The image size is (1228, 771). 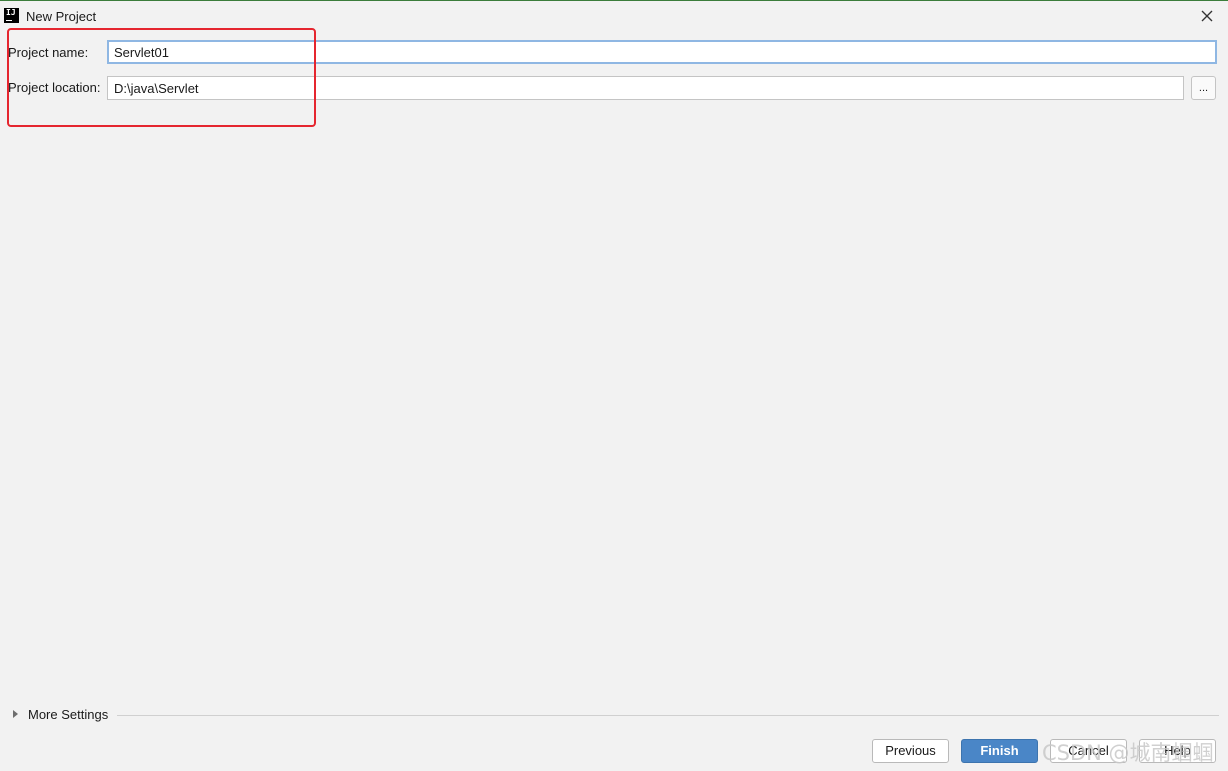 I want to click on finish-button: Finish, so click(x=999, y=751).